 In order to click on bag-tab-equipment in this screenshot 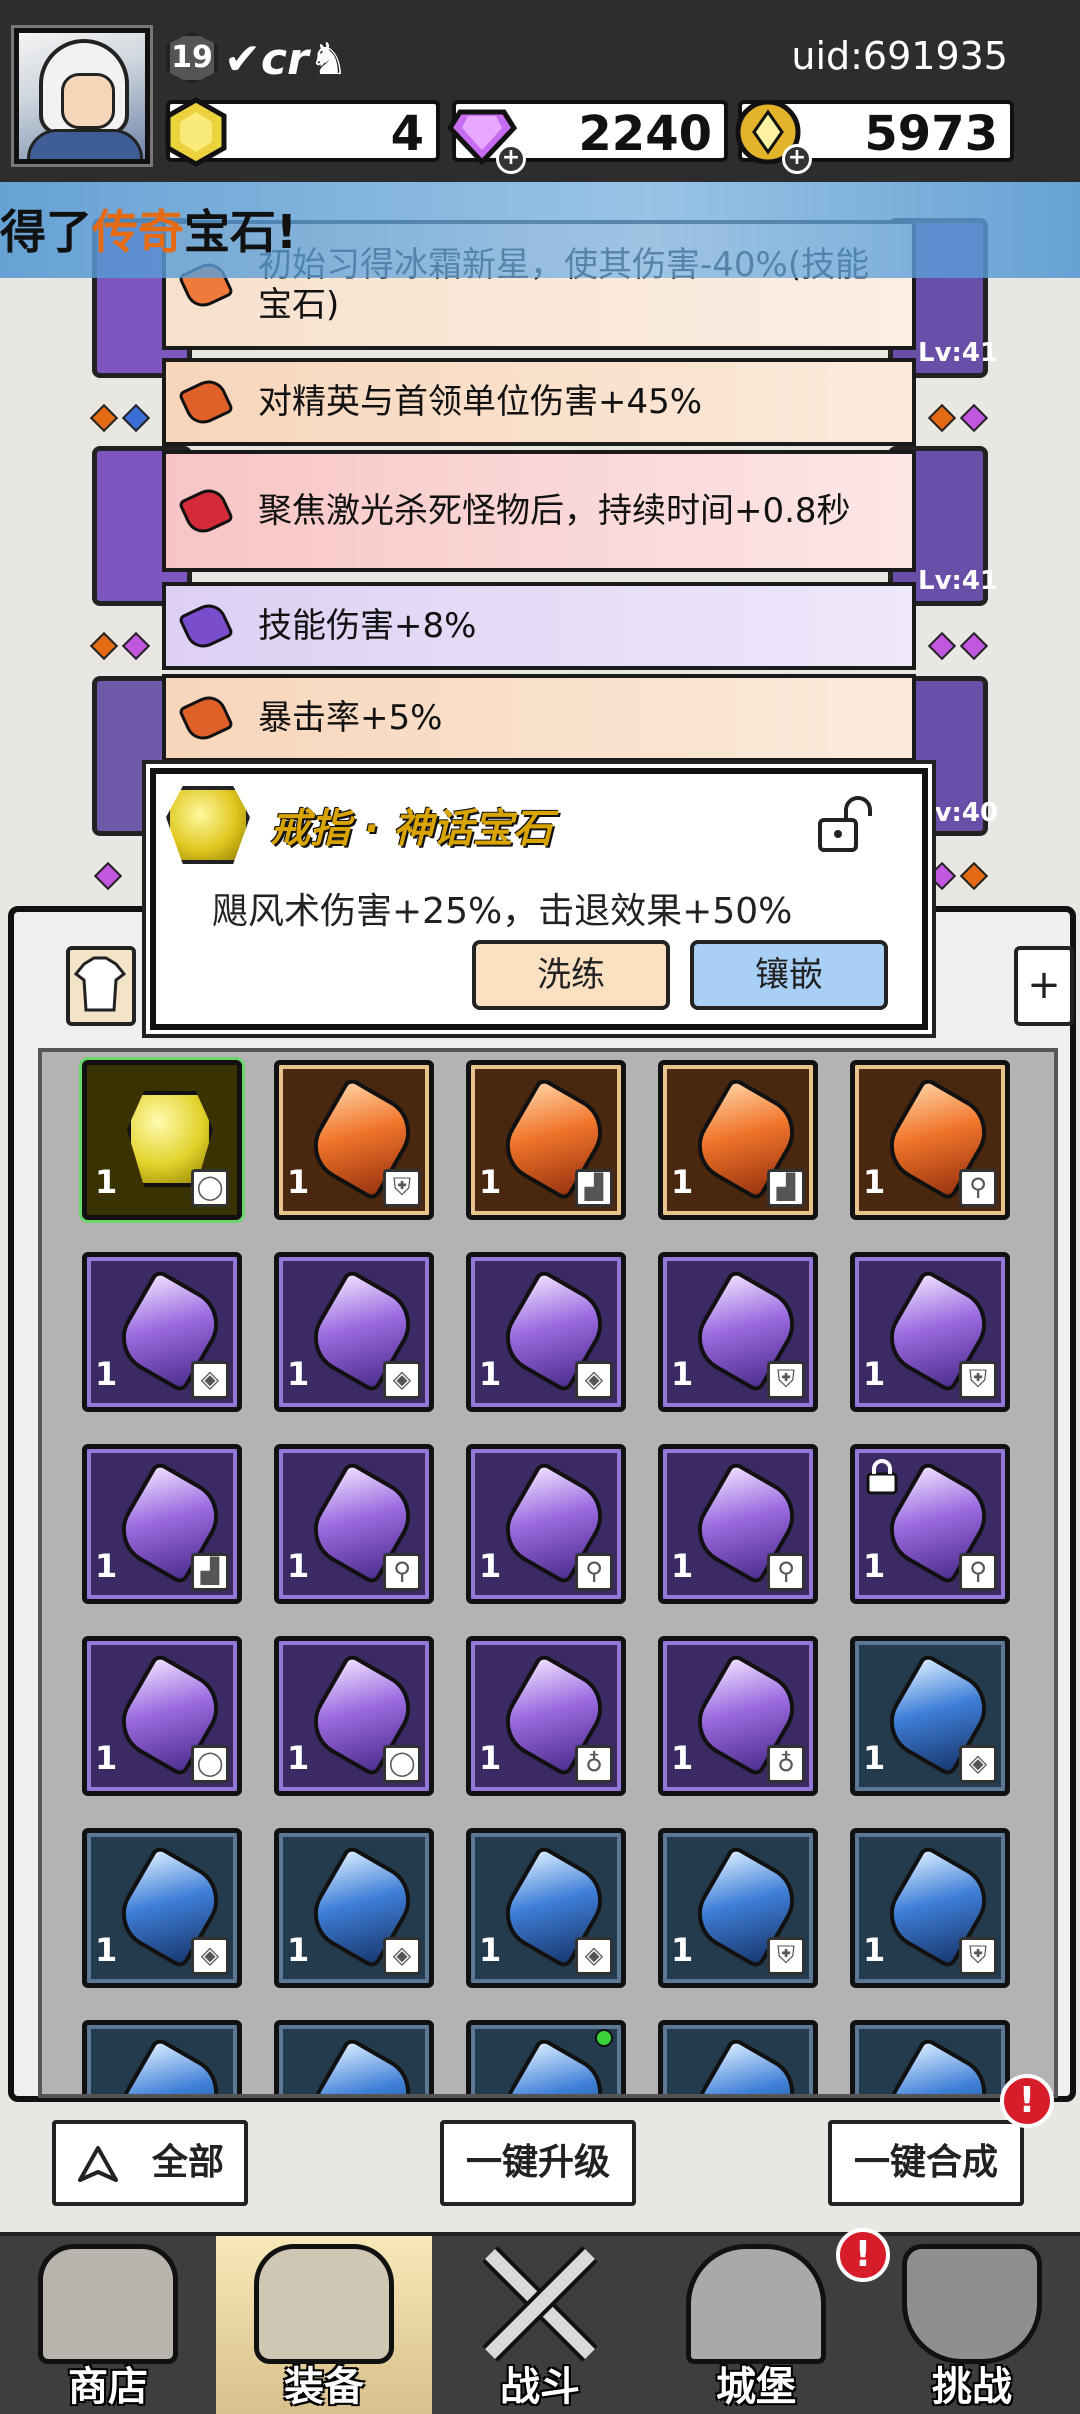, I will do `click(101, 986)`.